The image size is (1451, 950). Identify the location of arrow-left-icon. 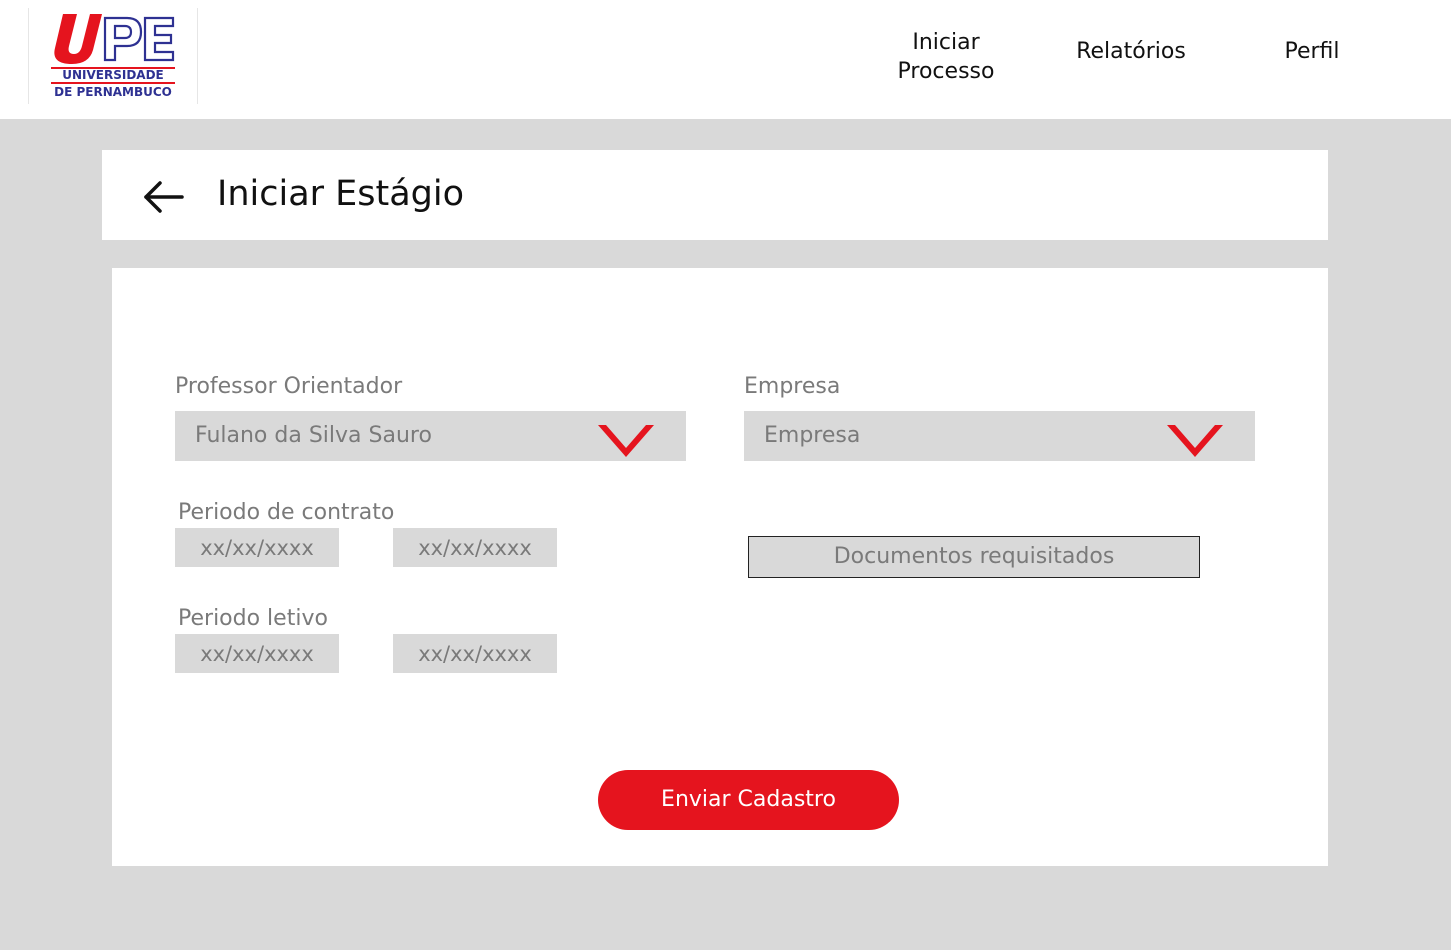
(163, 196).